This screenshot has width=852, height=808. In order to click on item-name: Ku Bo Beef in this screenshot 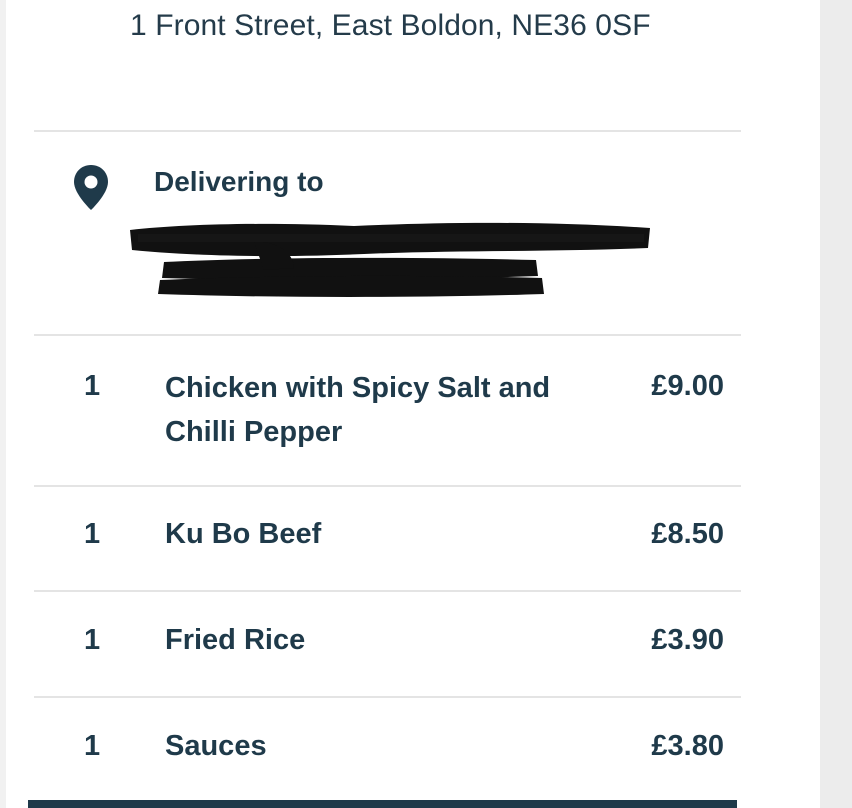, I will do `click(243, 534)`.